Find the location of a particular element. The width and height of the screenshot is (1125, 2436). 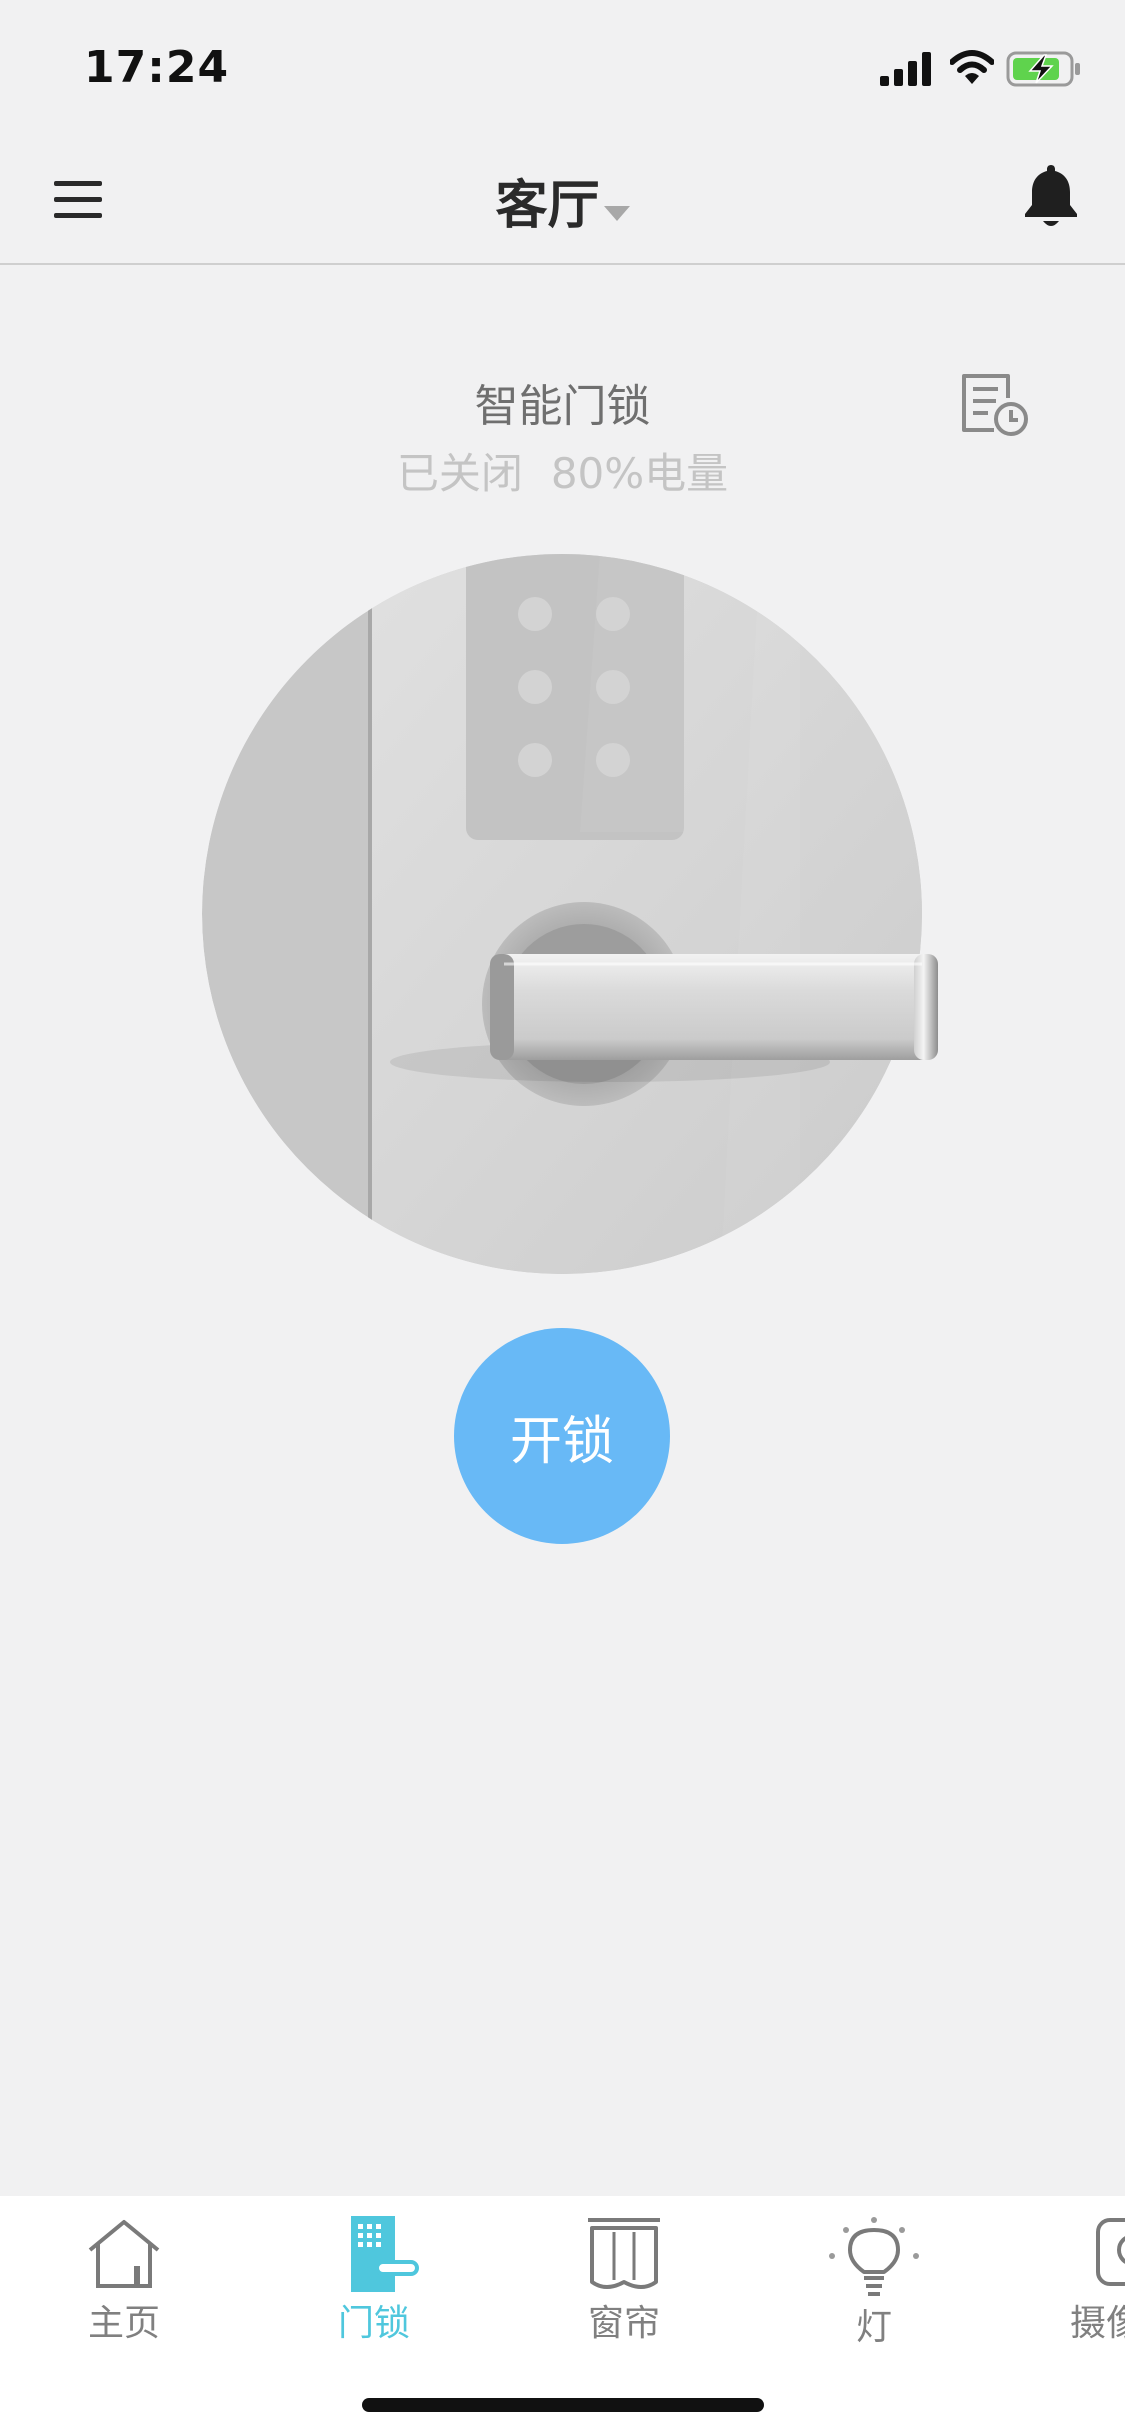

room-selector: 客厅 is located at coordinates (562, 200).